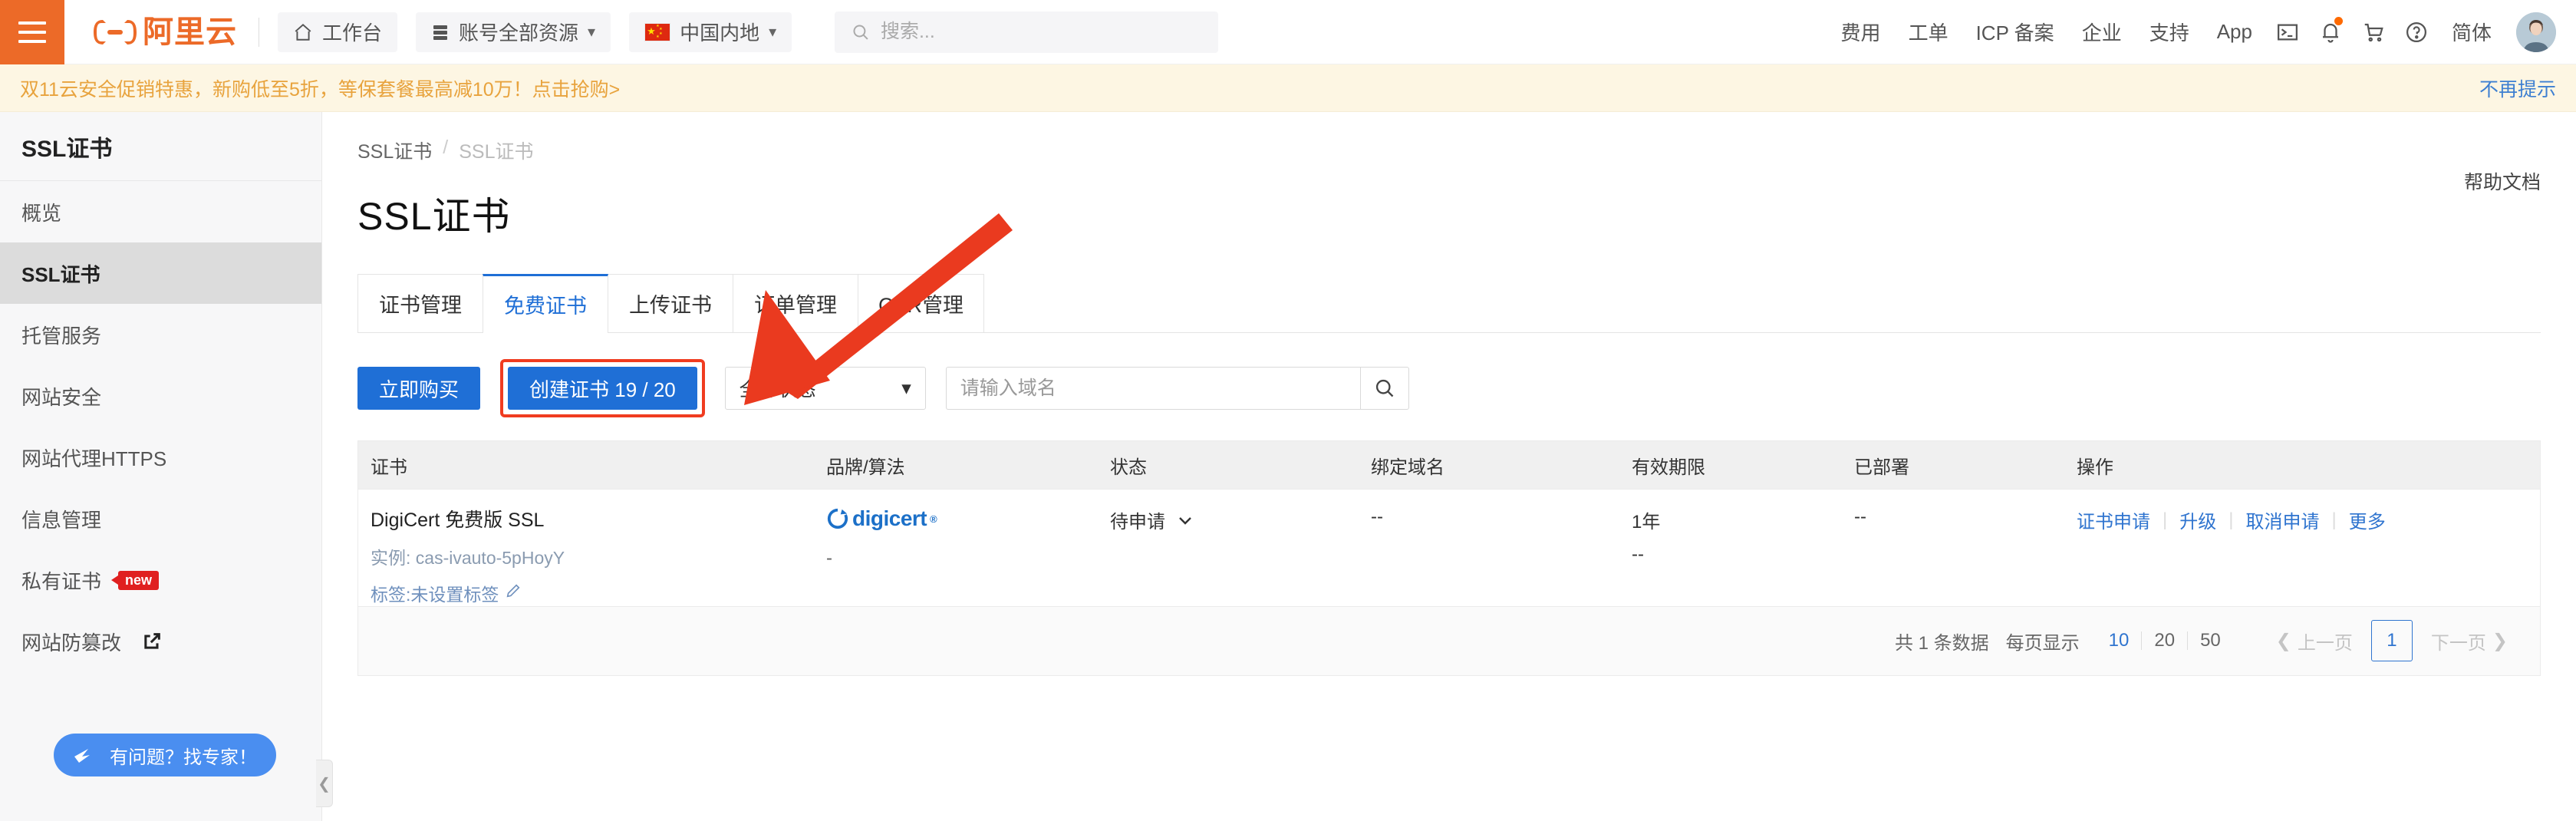  Describe the element at coordinates (1860, 516) in the screenshot. I see `cell-deployed: --` at that location.